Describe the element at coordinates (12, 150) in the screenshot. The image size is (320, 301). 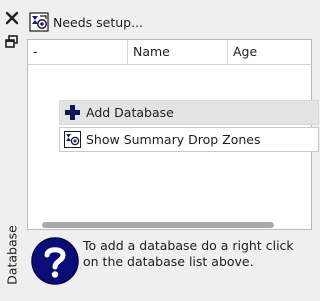
I see `dock-sidebar: Database` at that location.